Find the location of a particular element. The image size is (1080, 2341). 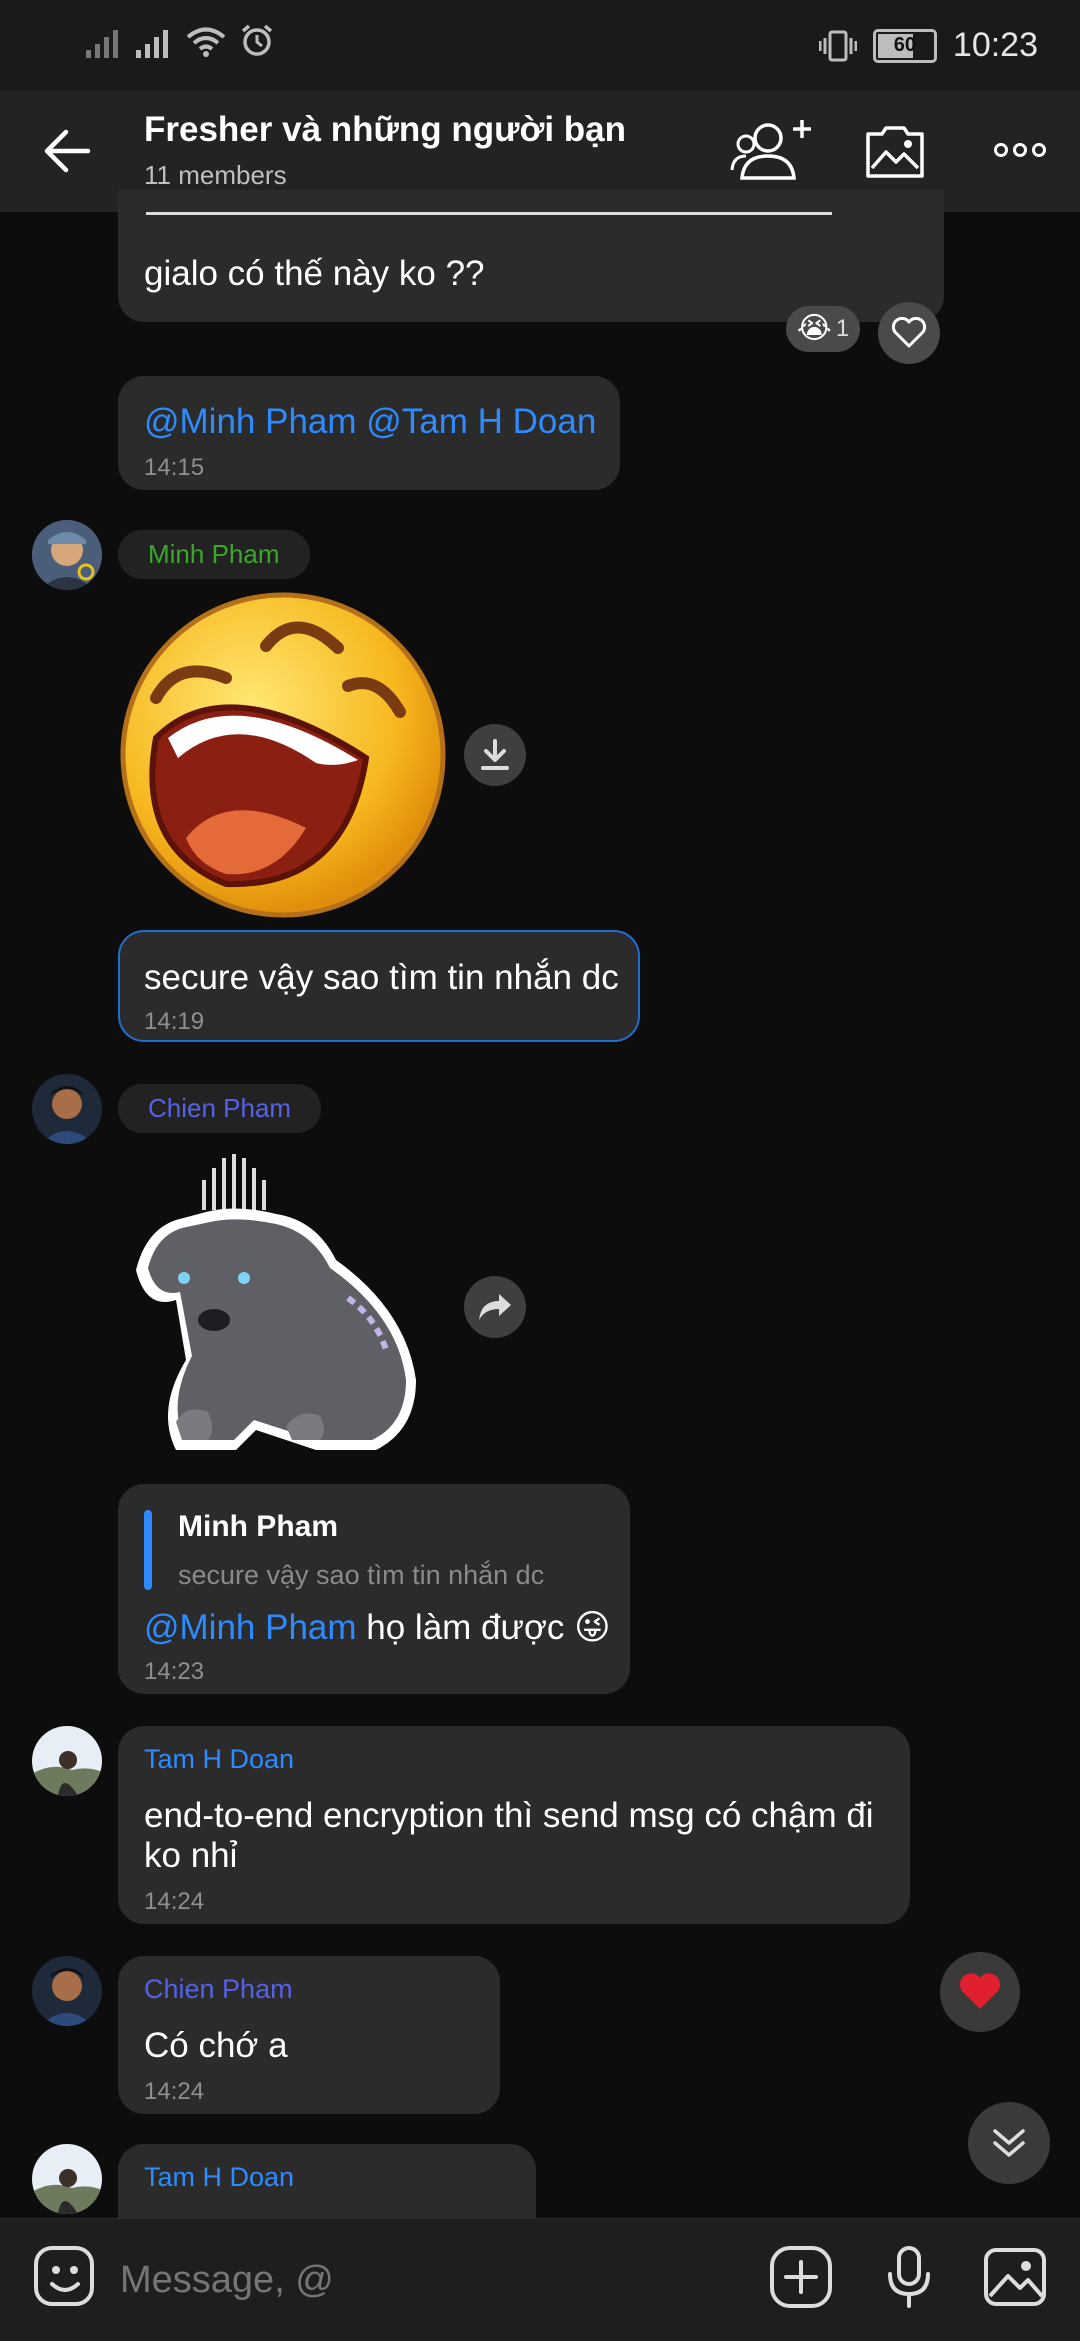

battery-level: 60 is located at coordinates (905, 45).